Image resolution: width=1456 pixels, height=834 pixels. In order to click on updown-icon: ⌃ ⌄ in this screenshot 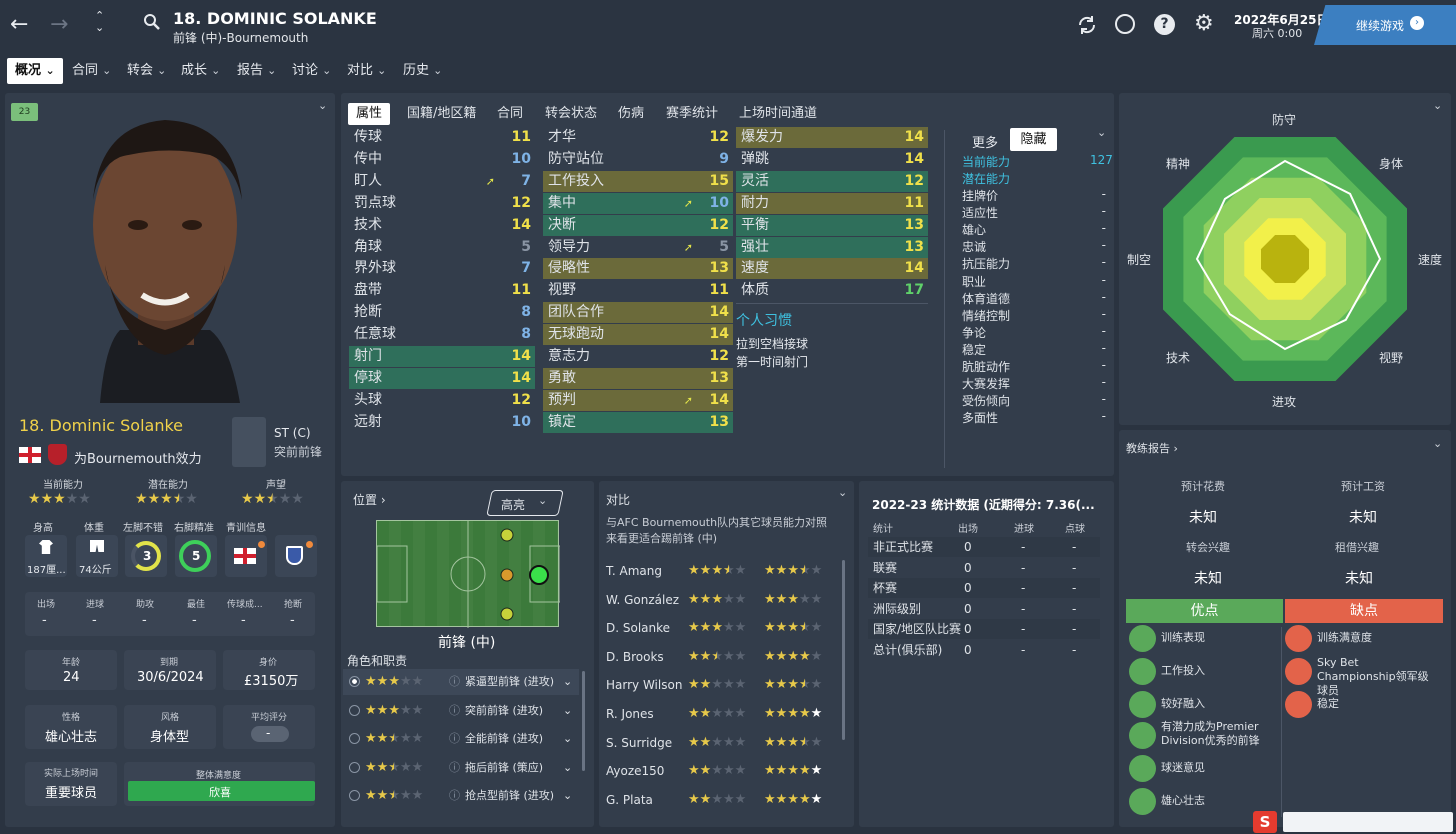, I will do `click(99, 22)`.